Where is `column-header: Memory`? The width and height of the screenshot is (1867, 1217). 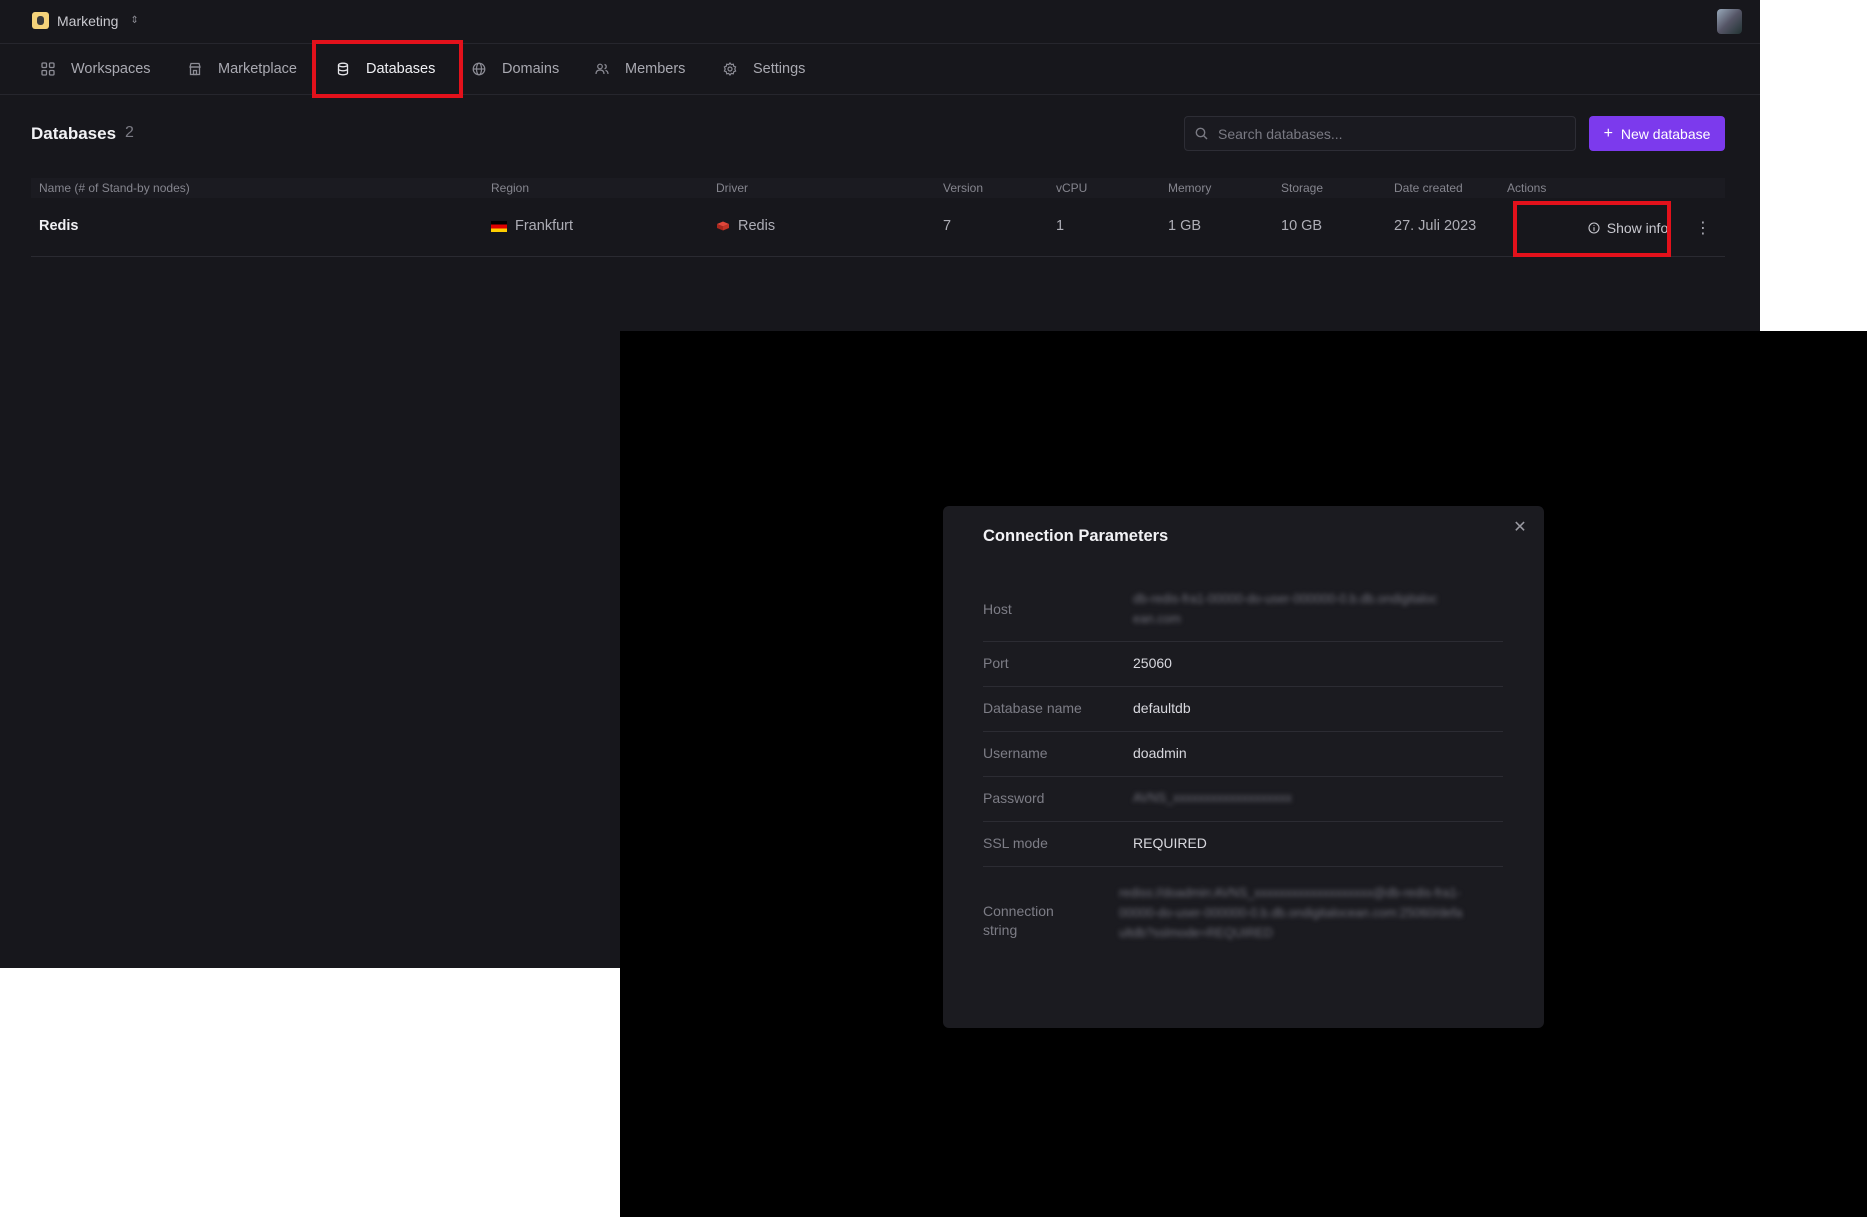
column-header: Memory is located at coordinates (1190, 188).